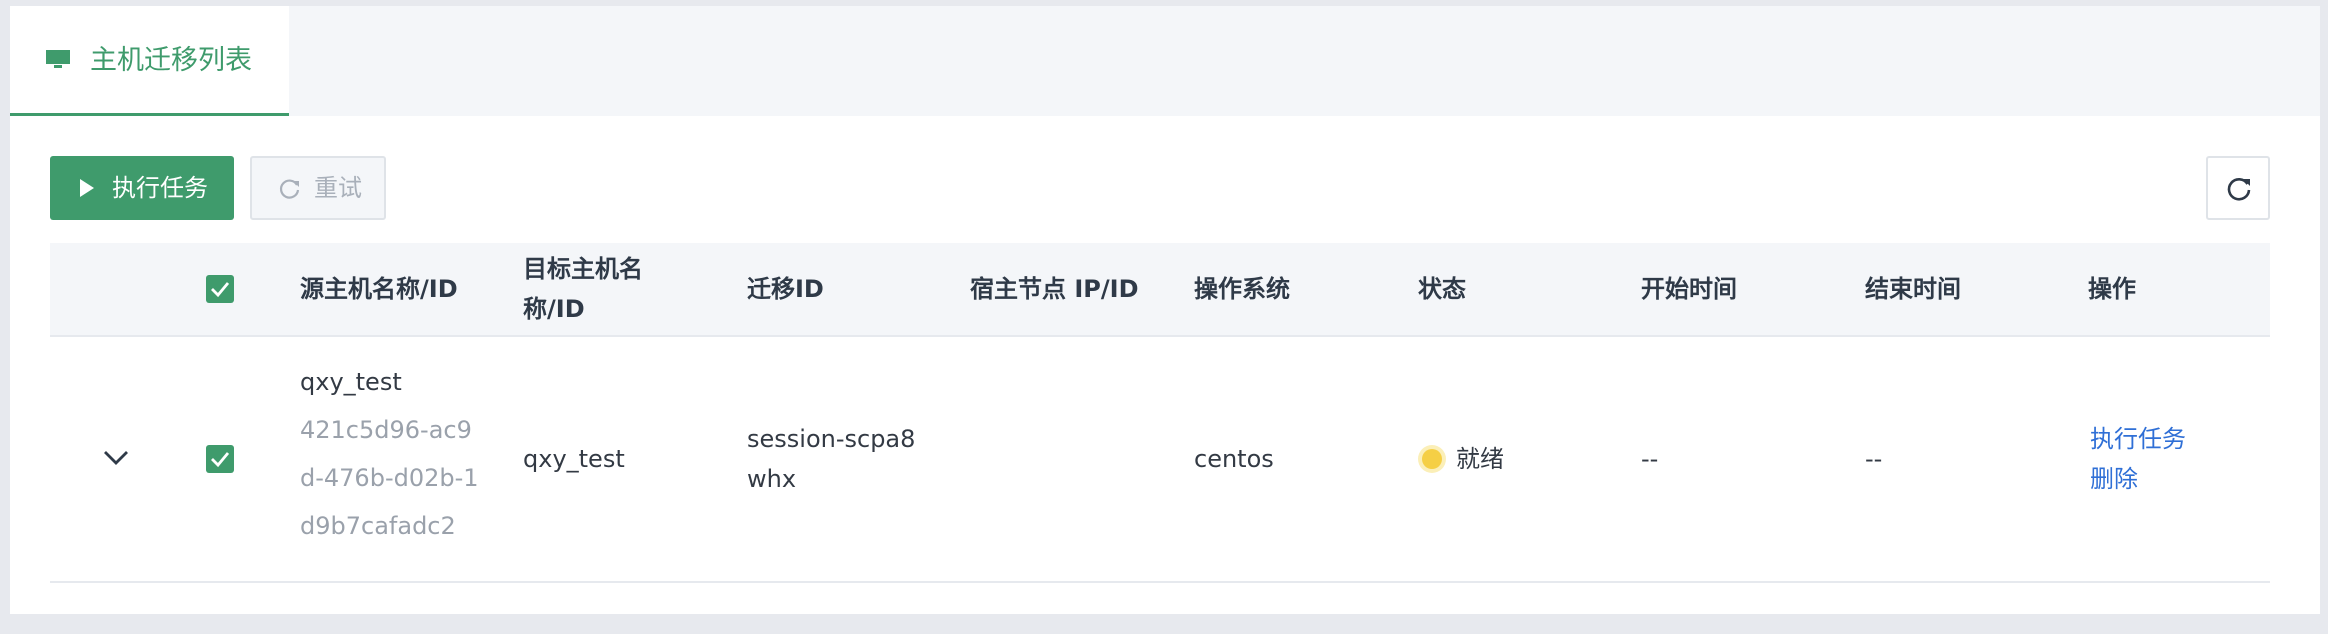 The width and height of the screenshot is (2328, 634). Describe the element at coordinates (2114, 479) in the screenshot. I see `row-delete-link: 删除` at that location.